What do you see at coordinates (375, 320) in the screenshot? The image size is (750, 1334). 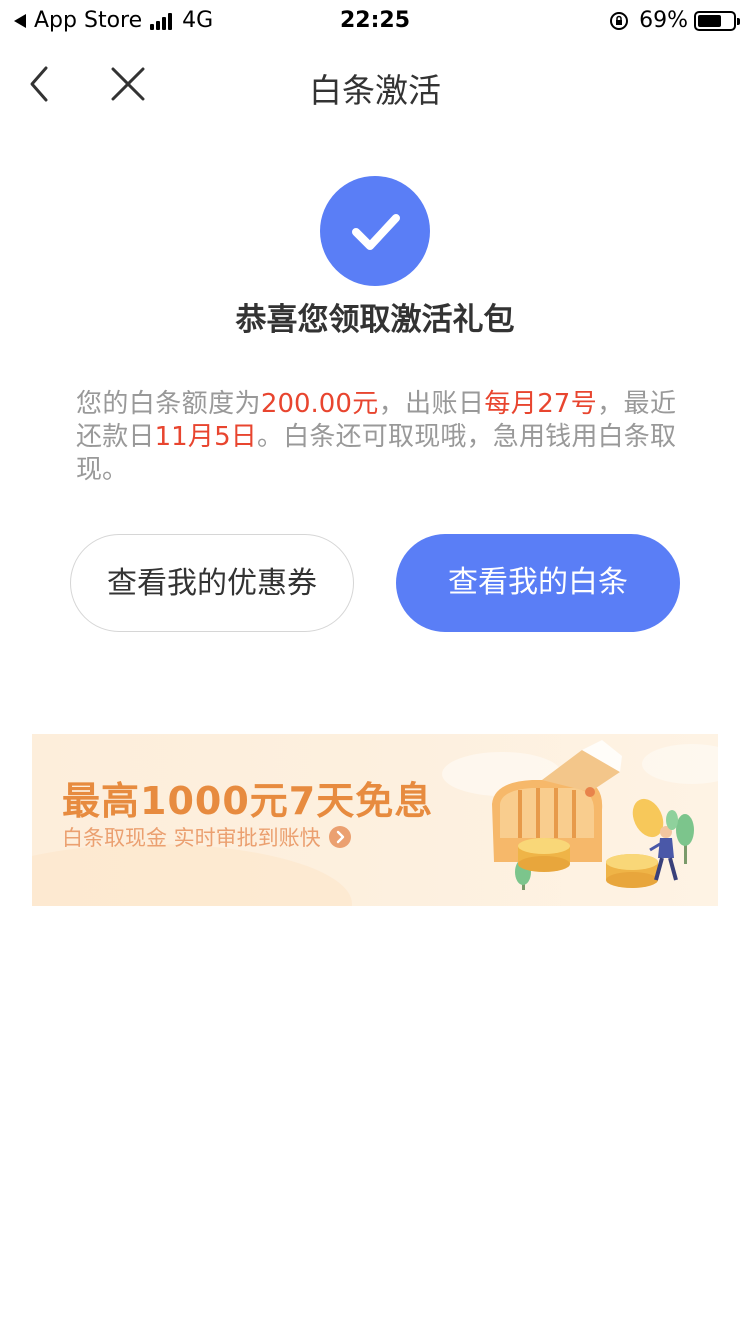 I see `success-headline: 恭喜您领取激活礼包` at bounding box center [375, 320].